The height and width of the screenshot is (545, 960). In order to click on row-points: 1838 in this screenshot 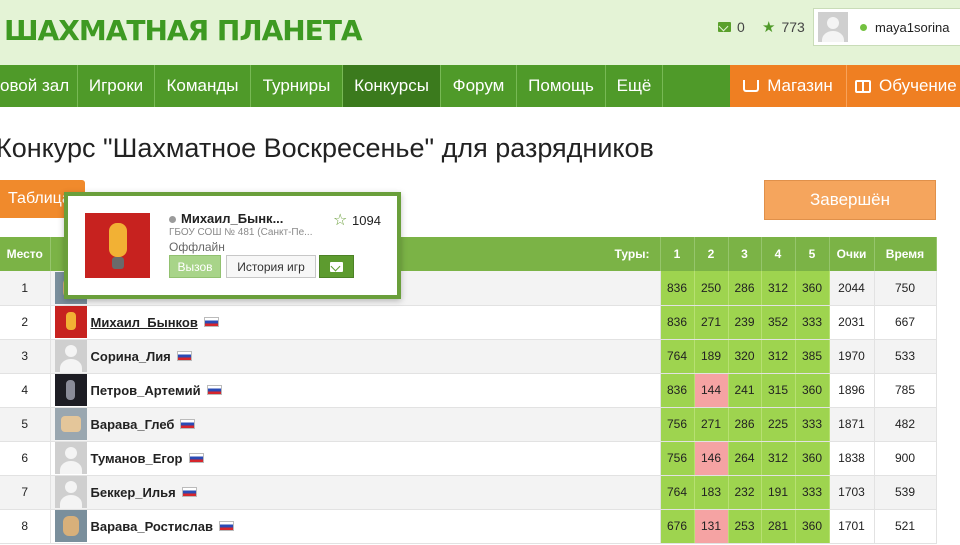, I will do `click(852, 458)`.